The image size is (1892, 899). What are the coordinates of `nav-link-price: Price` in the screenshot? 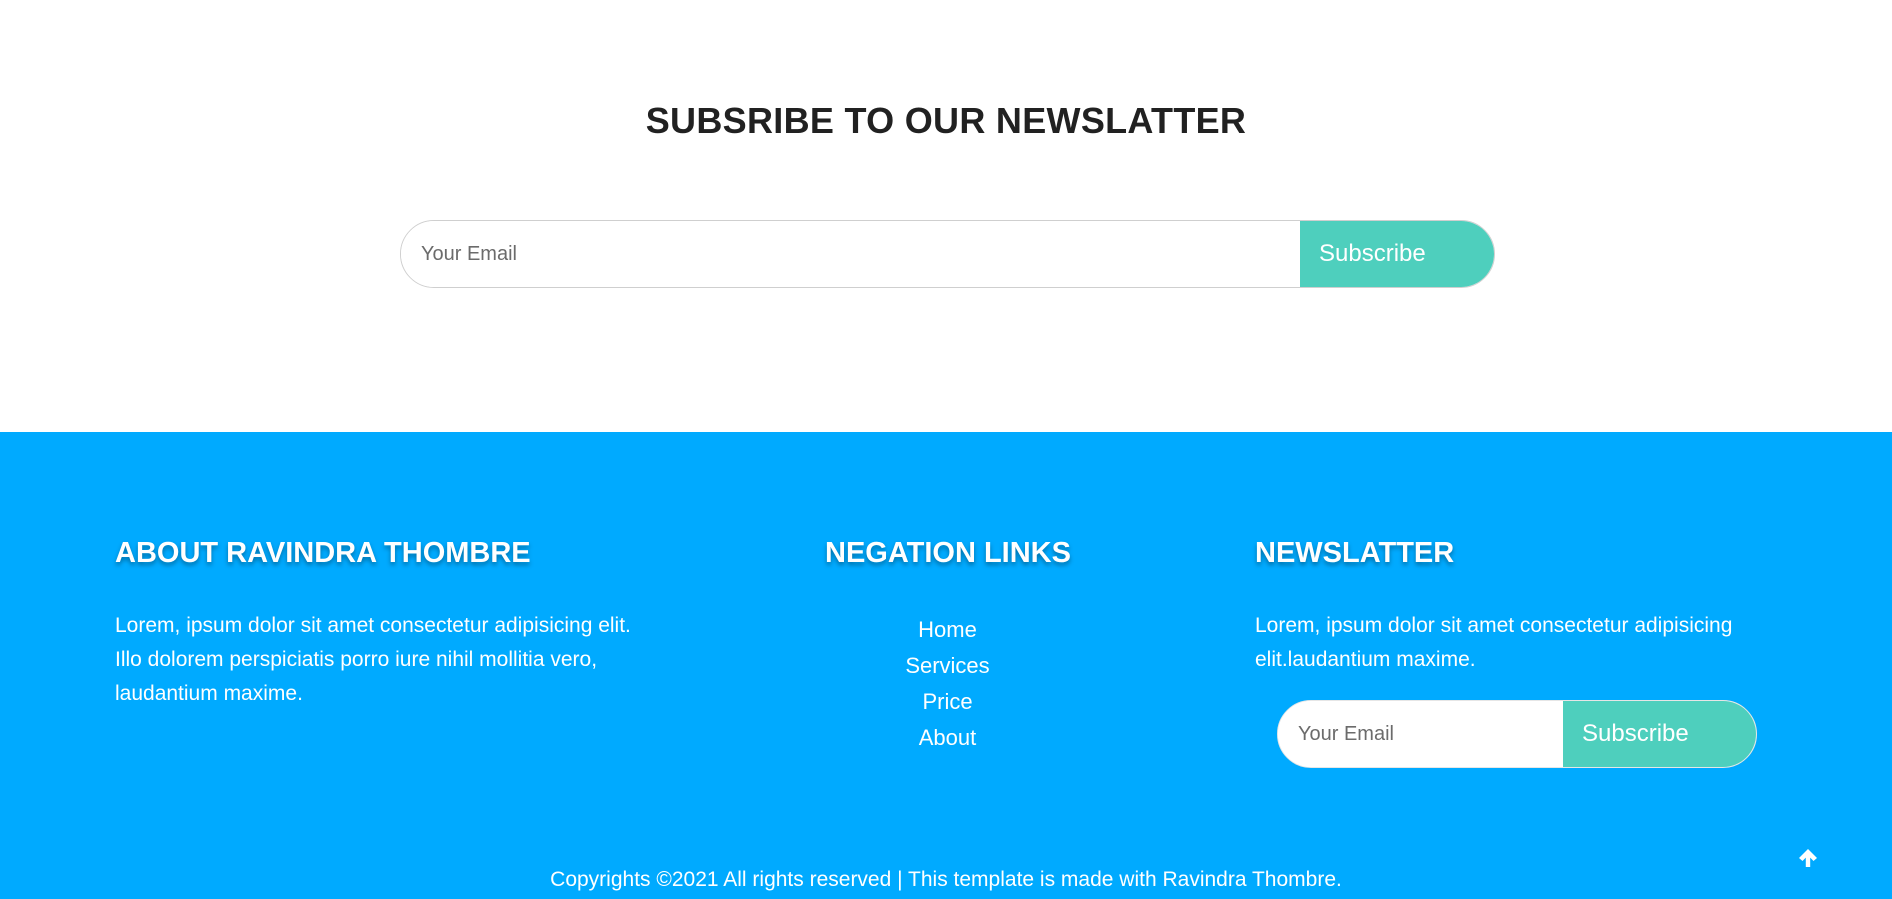 It's located at (947, 702).